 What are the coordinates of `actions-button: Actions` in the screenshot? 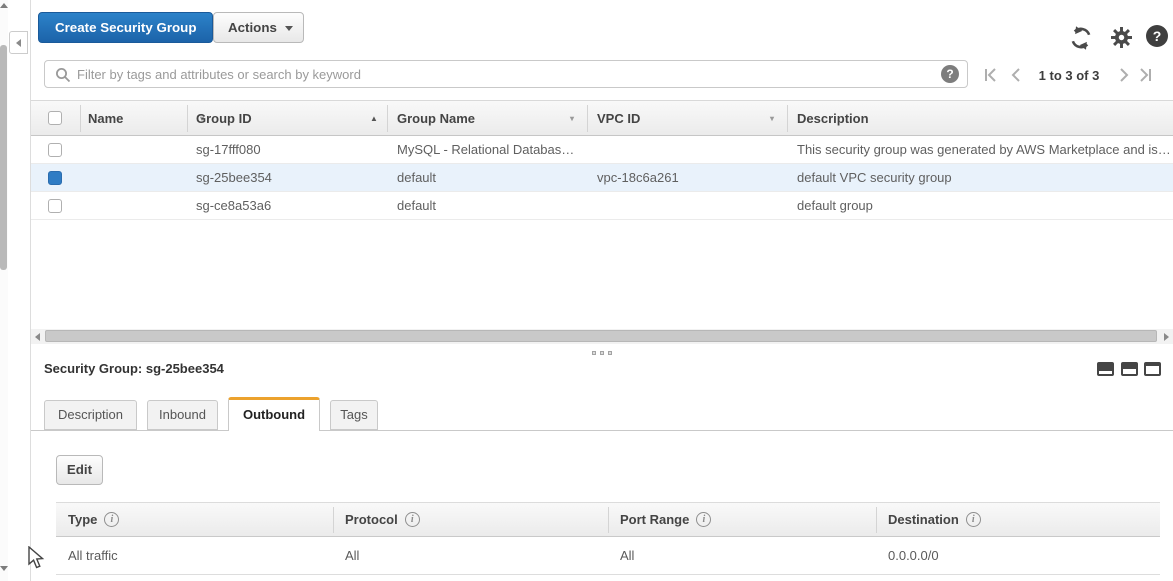 It's located at (258, 27).